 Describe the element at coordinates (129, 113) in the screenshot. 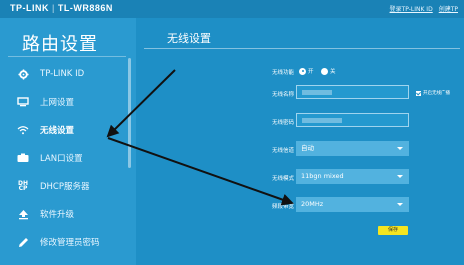

I see `sidebar-scrollbar` at that location.